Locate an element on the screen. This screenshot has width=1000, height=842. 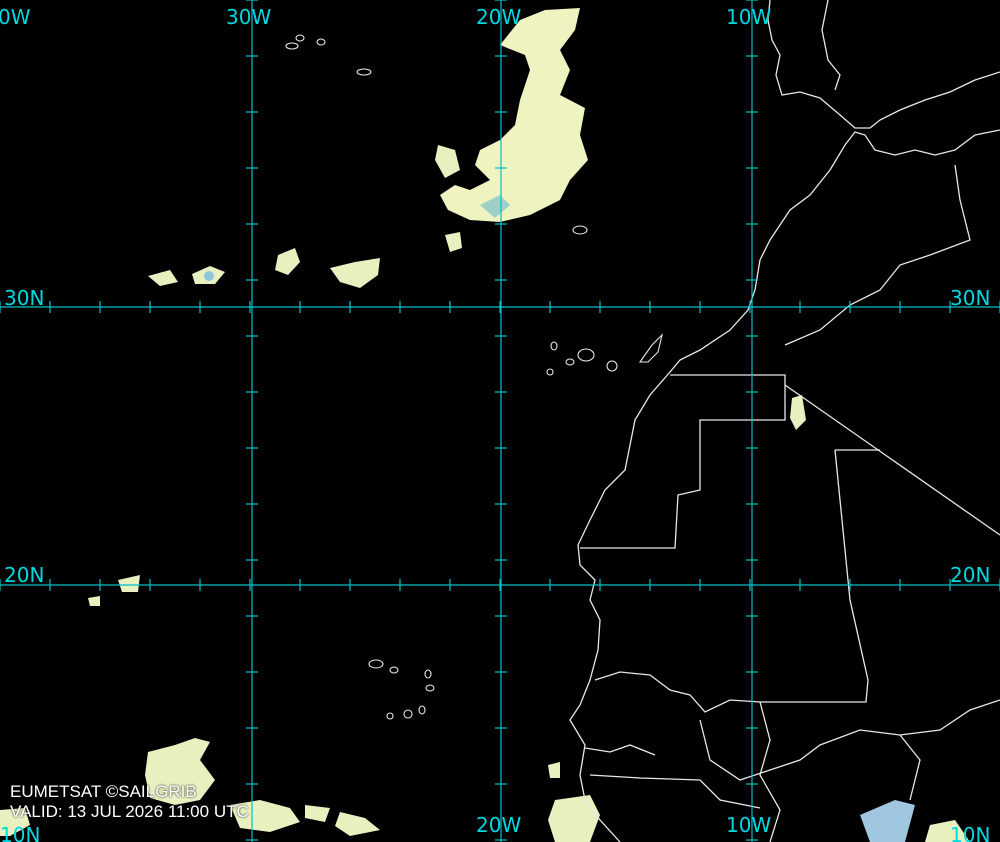
lon-label-20w: 20W is located at coordinates (498, 17).